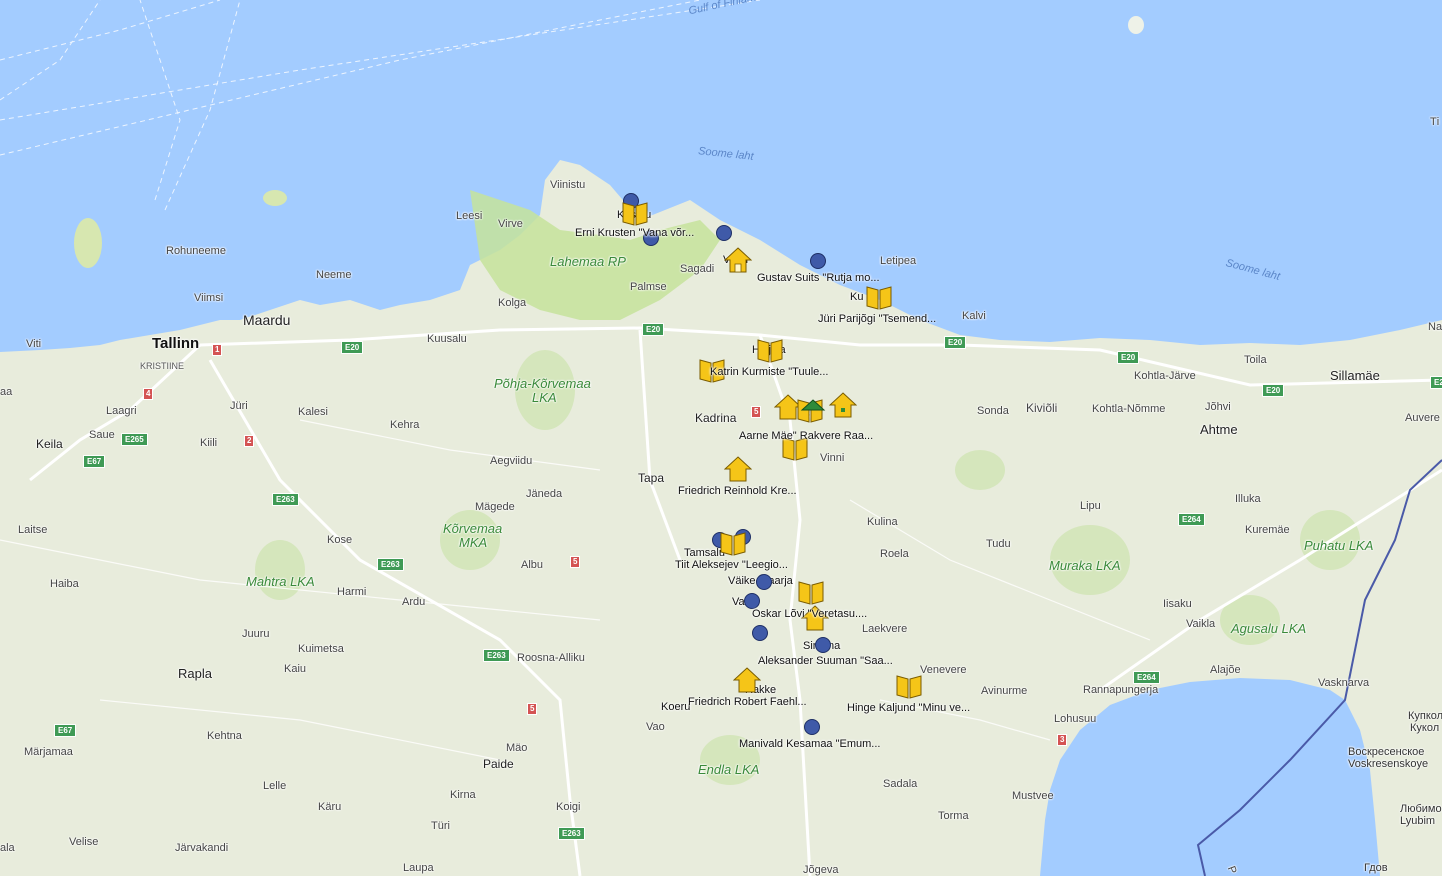 The height and width of the screenshot is (876, 1442). Describe the element at coordinates (974, 316) in the screenshot. I see `place-kalvi: Kalvi` at that location.